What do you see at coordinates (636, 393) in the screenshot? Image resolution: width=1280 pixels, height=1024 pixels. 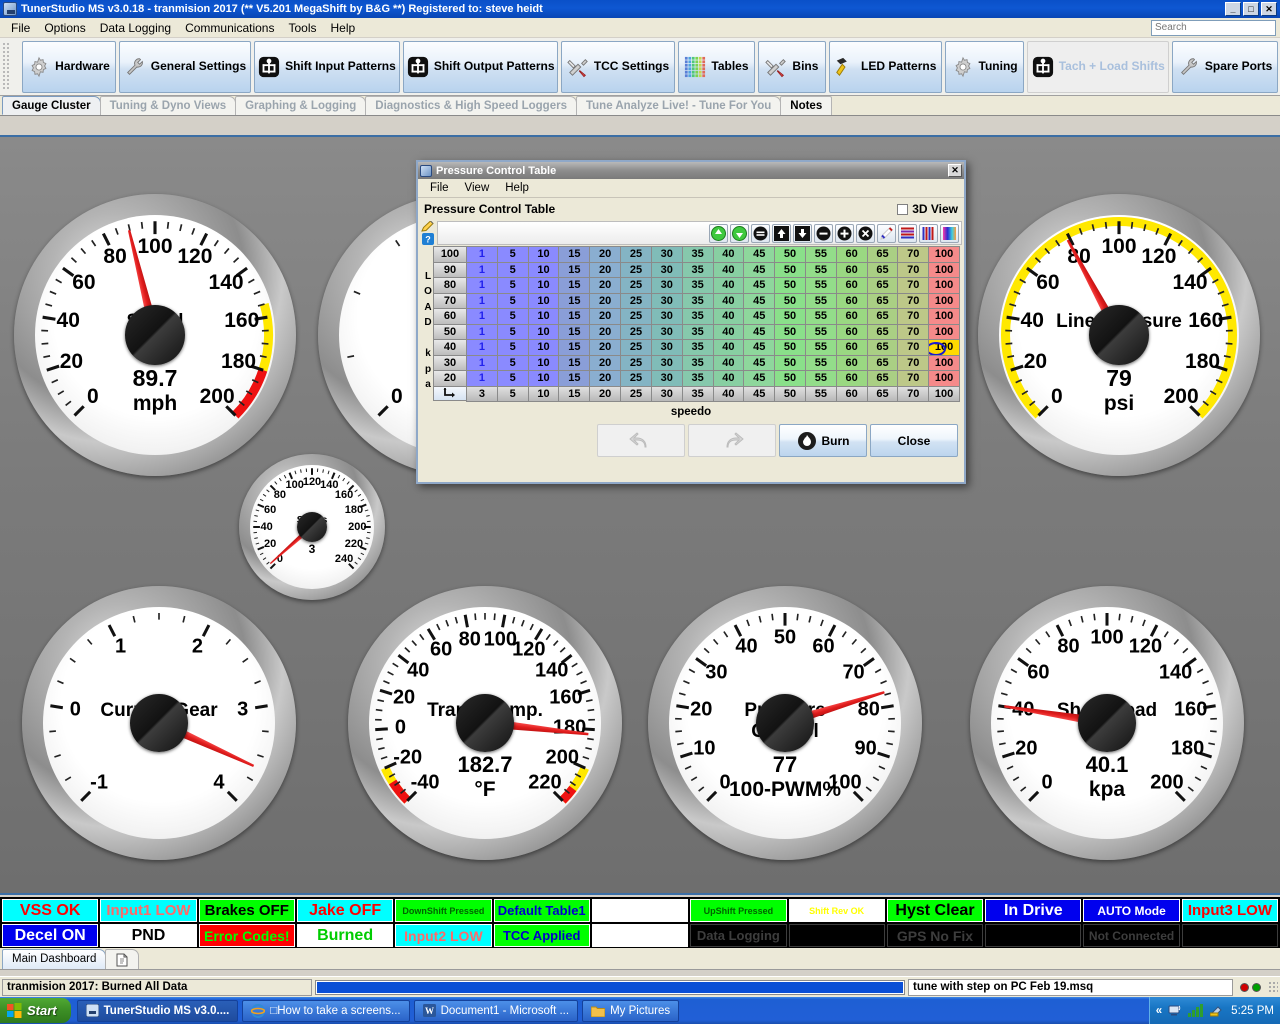 I see `grid-col-header: 25` at bounding box center [636, 393].